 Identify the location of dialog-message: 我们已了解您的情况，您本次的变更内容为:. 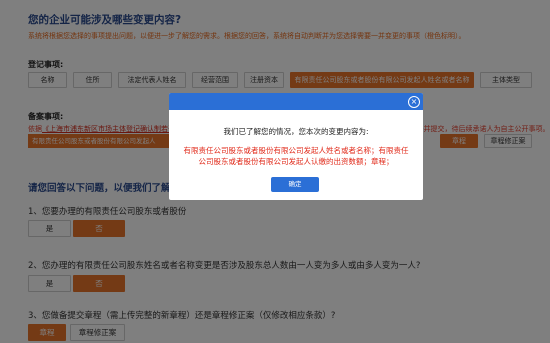
(296, 131).